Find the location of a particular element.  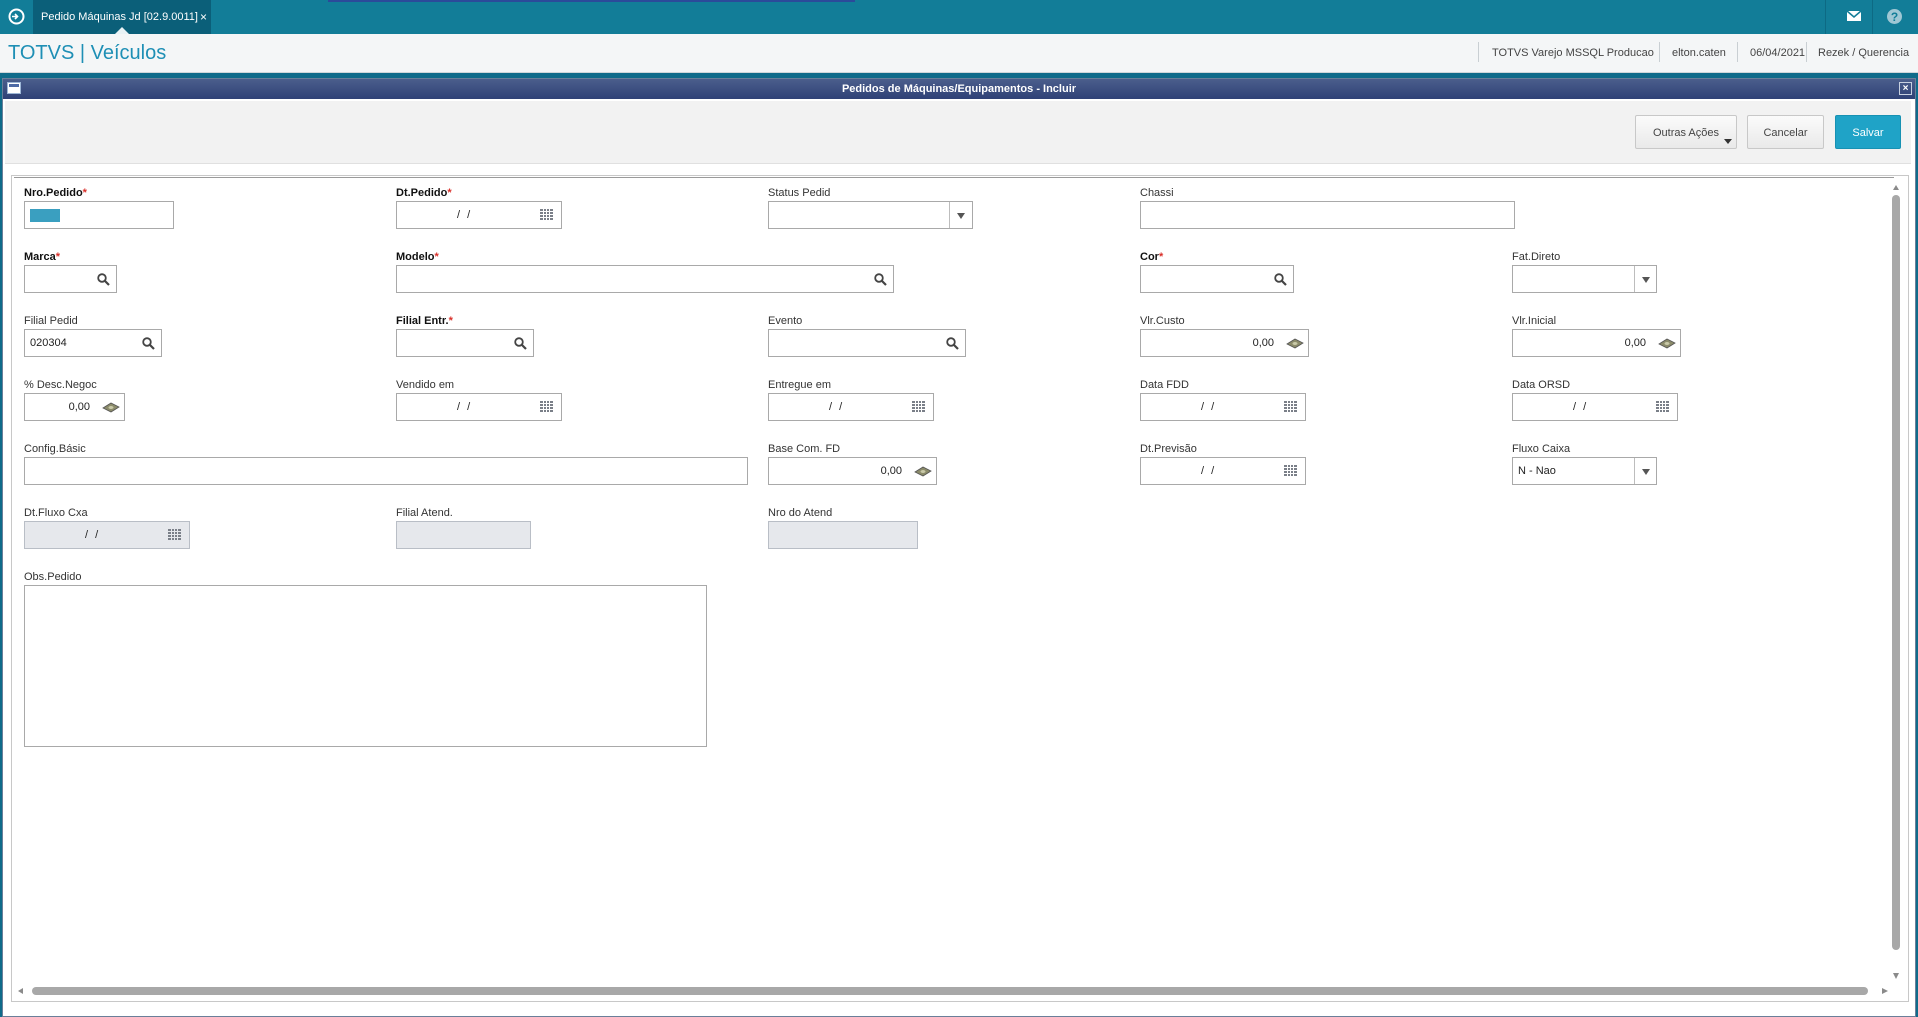

filial-atend-label: Filial Atend. is located at coordinates (424, 513).